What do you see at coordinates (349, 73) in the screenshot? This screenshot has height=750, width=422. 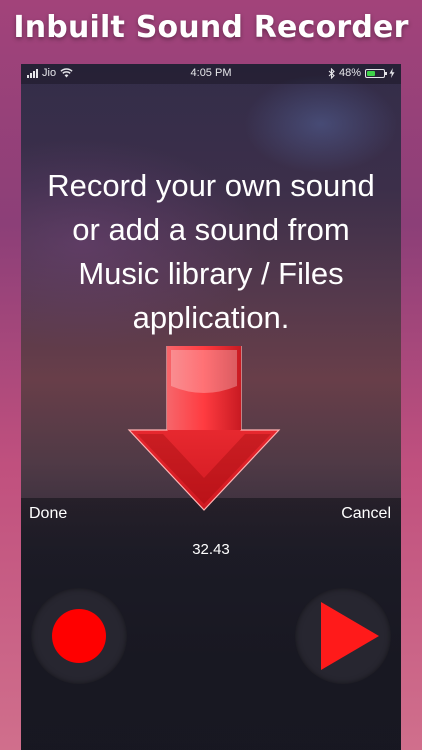 I see `battery-percent: 48%` at bounding box center [349, 73].